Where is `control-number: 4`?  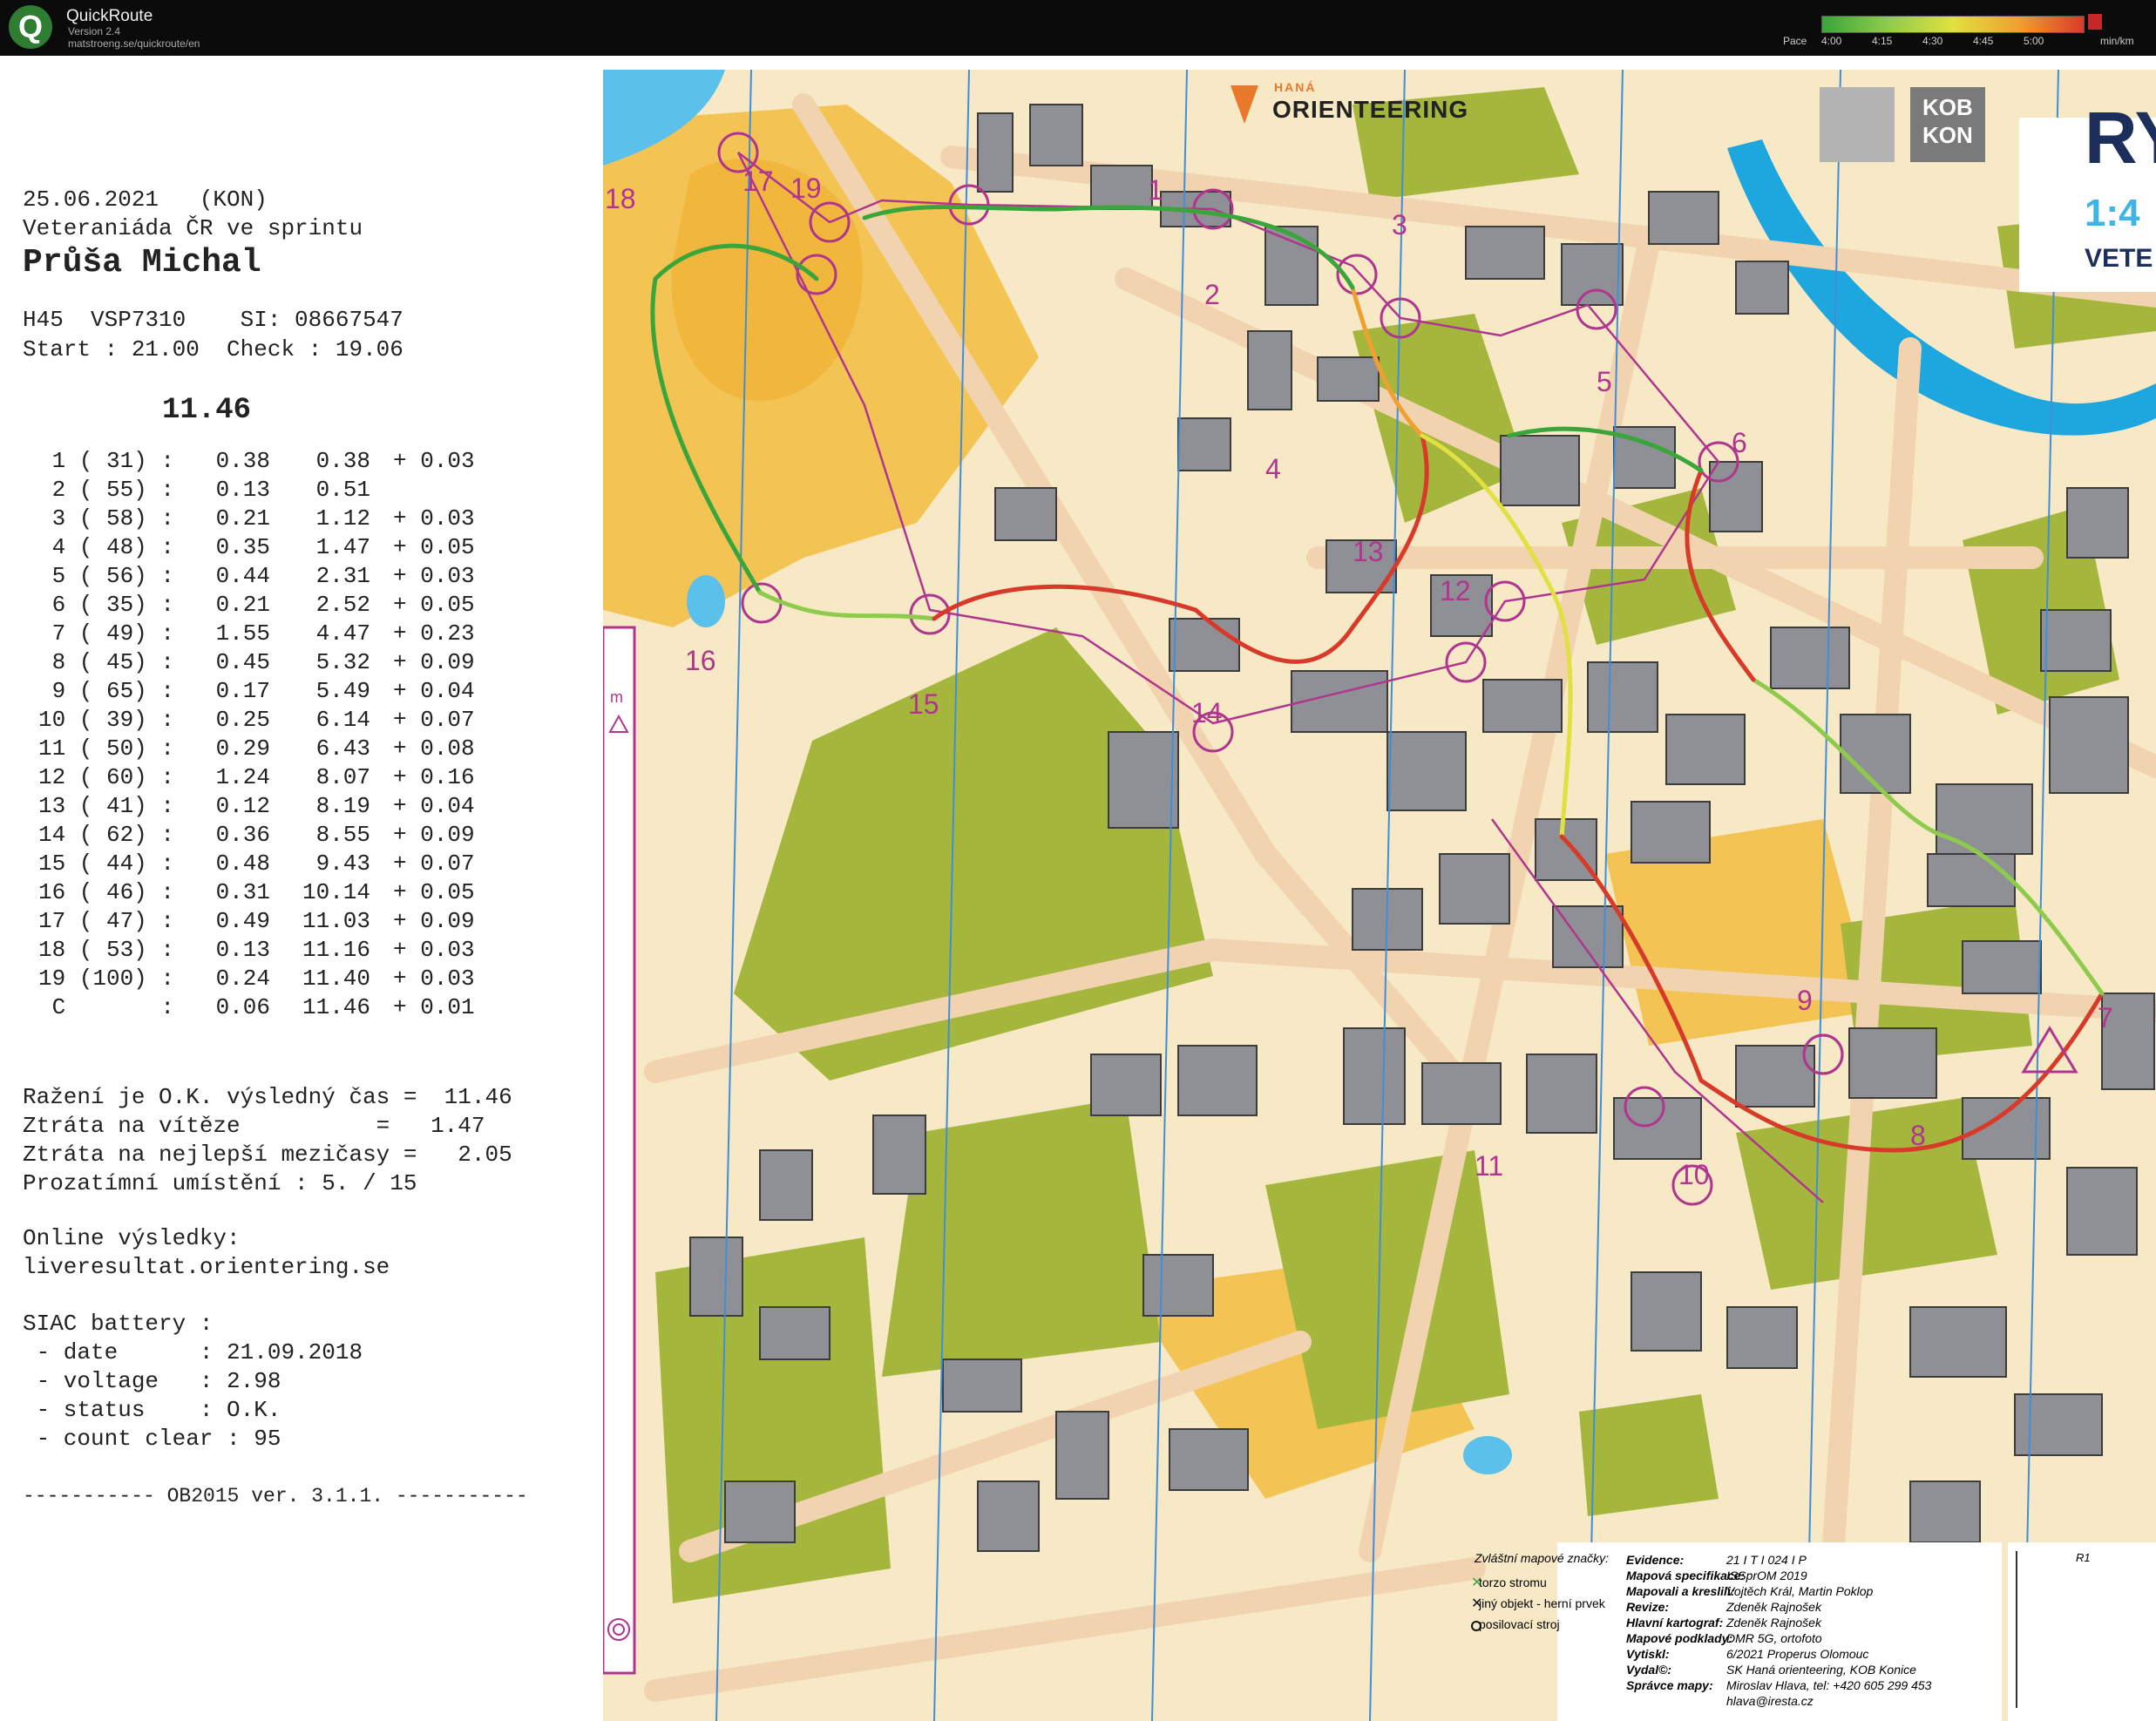
control-number: 4 is located at coordinates (1273, 469).